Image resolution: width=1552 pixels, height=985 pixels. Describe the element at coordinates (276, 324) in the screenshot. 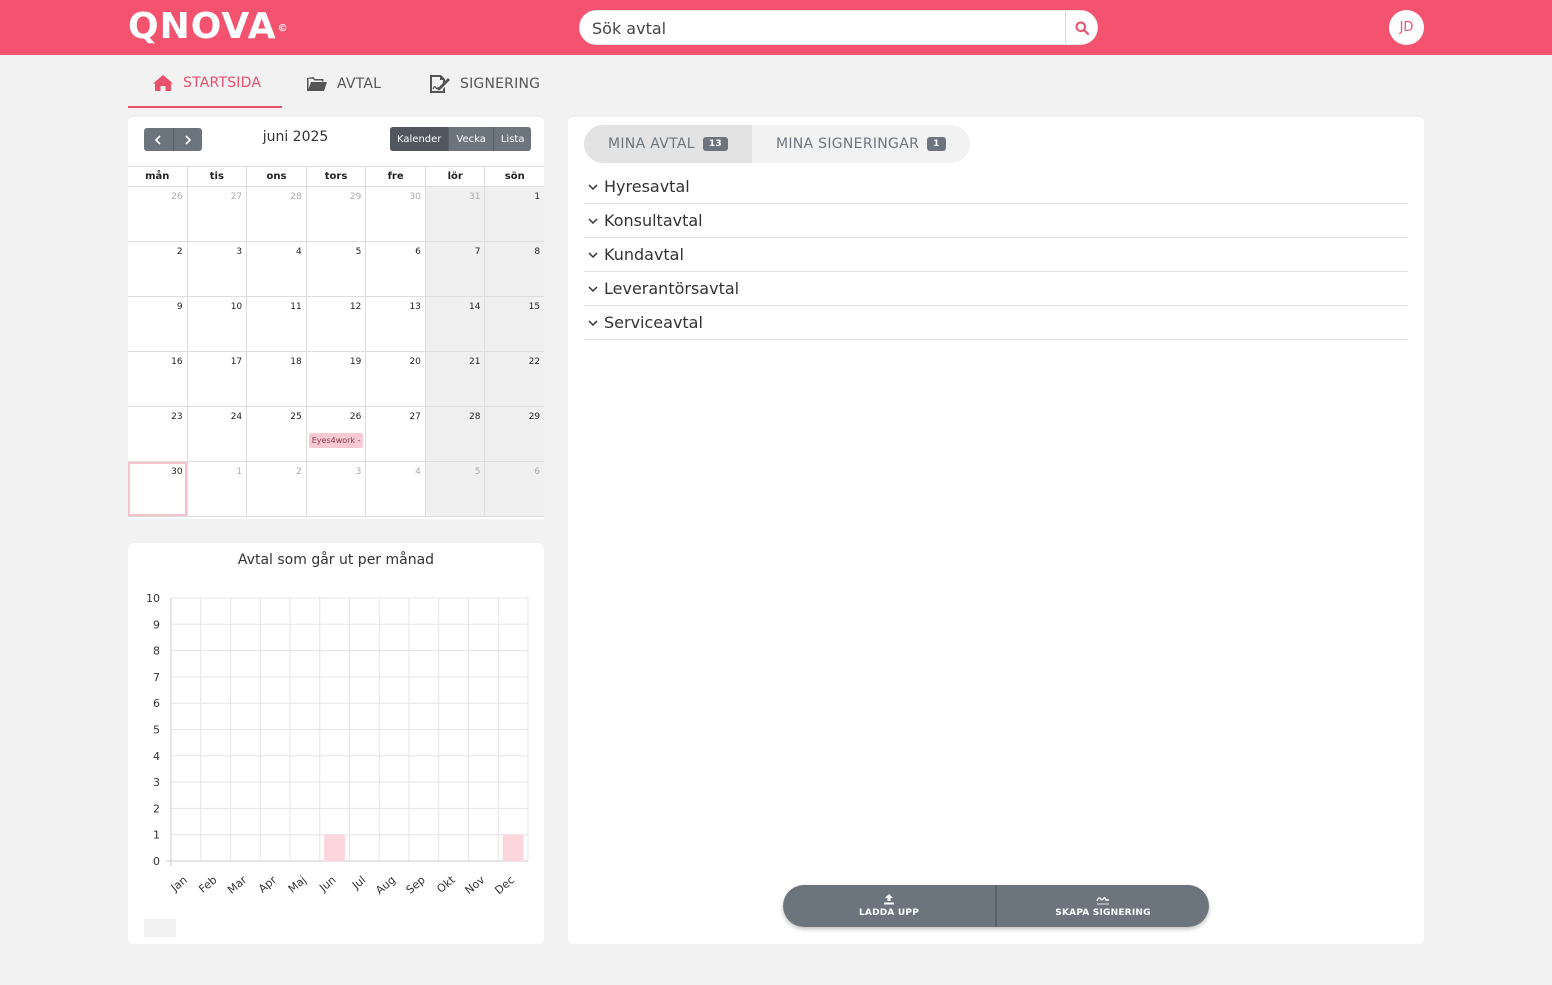

I see `calendar-day: 11` at that location.